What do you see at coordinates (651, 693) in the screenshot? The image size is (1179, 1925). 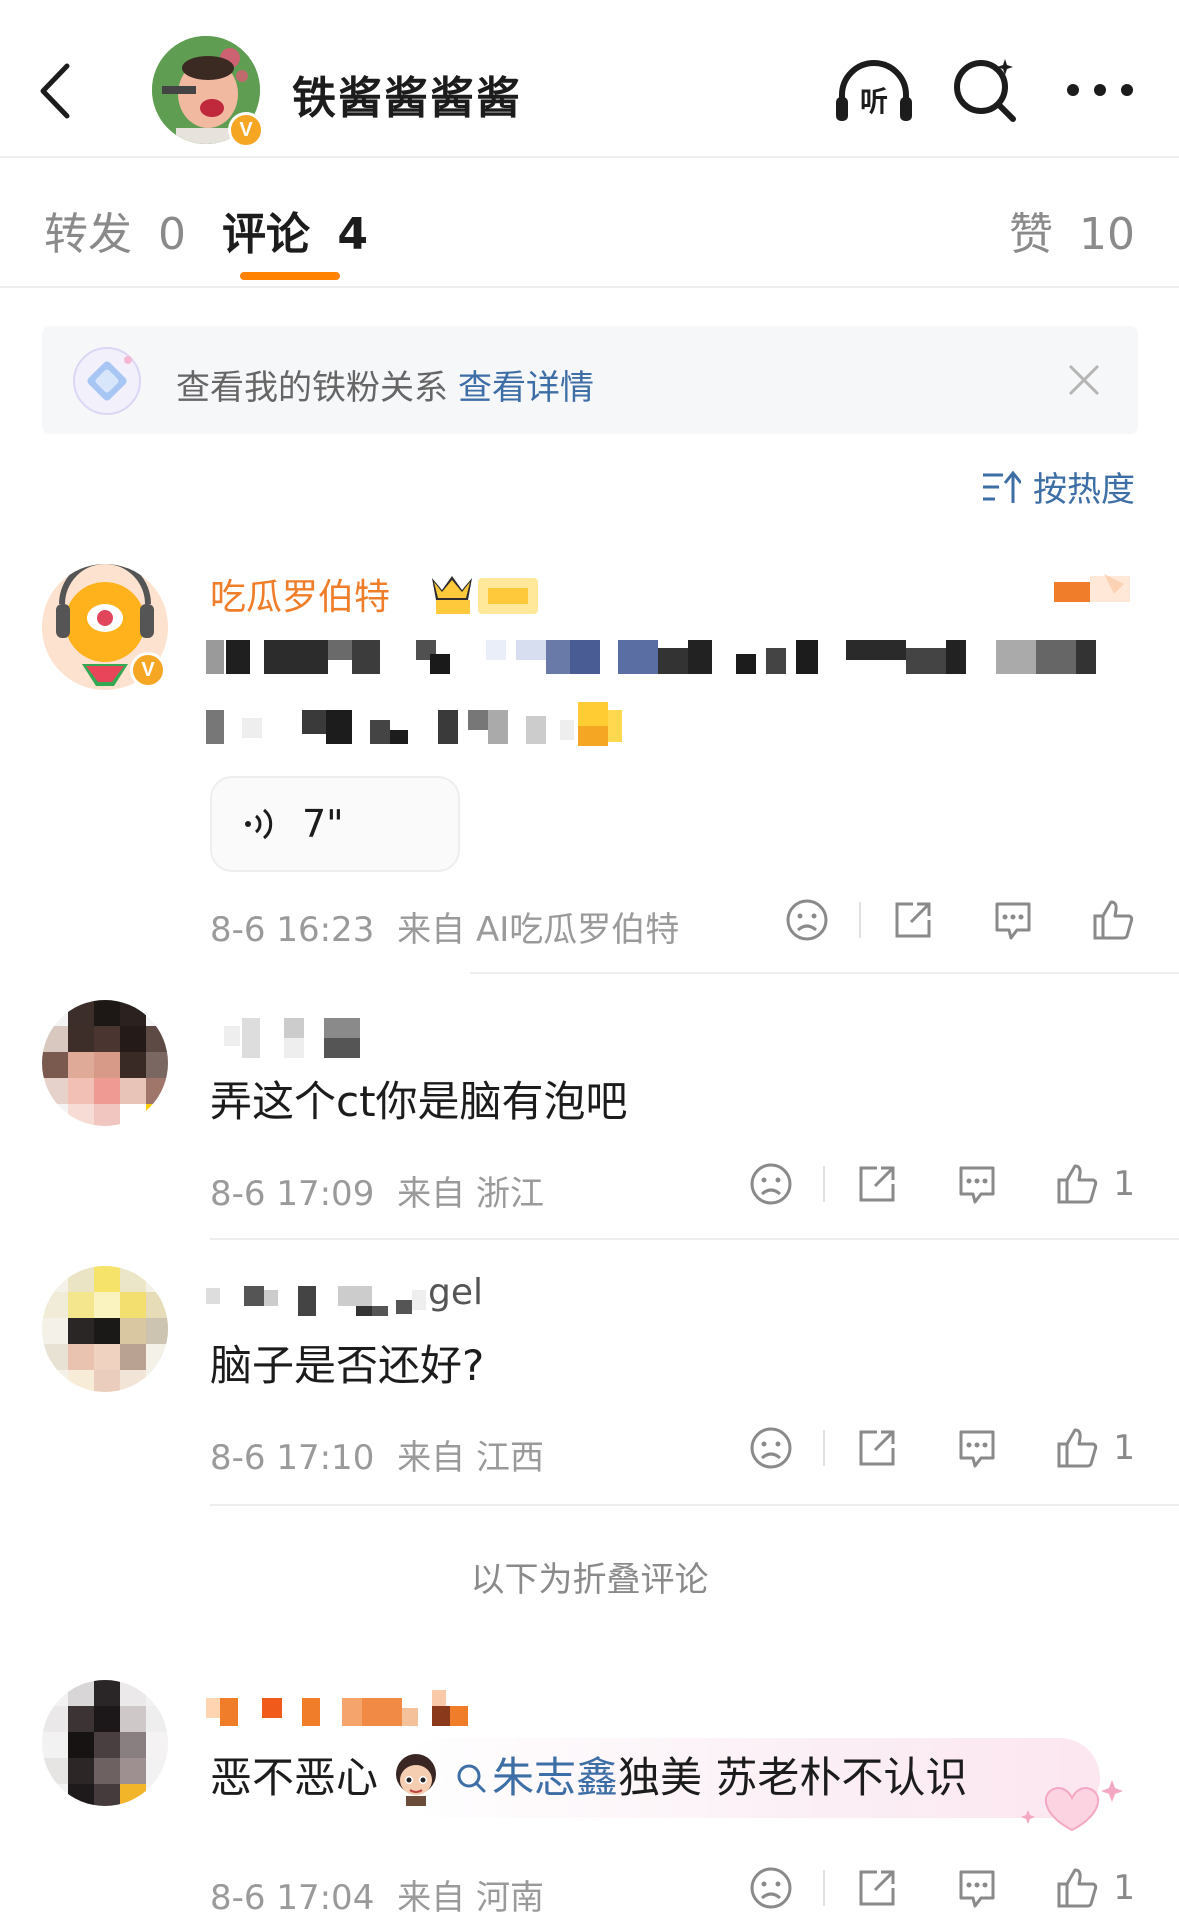 I see `mosaic-comment-text` at bounding box center [651, 693].